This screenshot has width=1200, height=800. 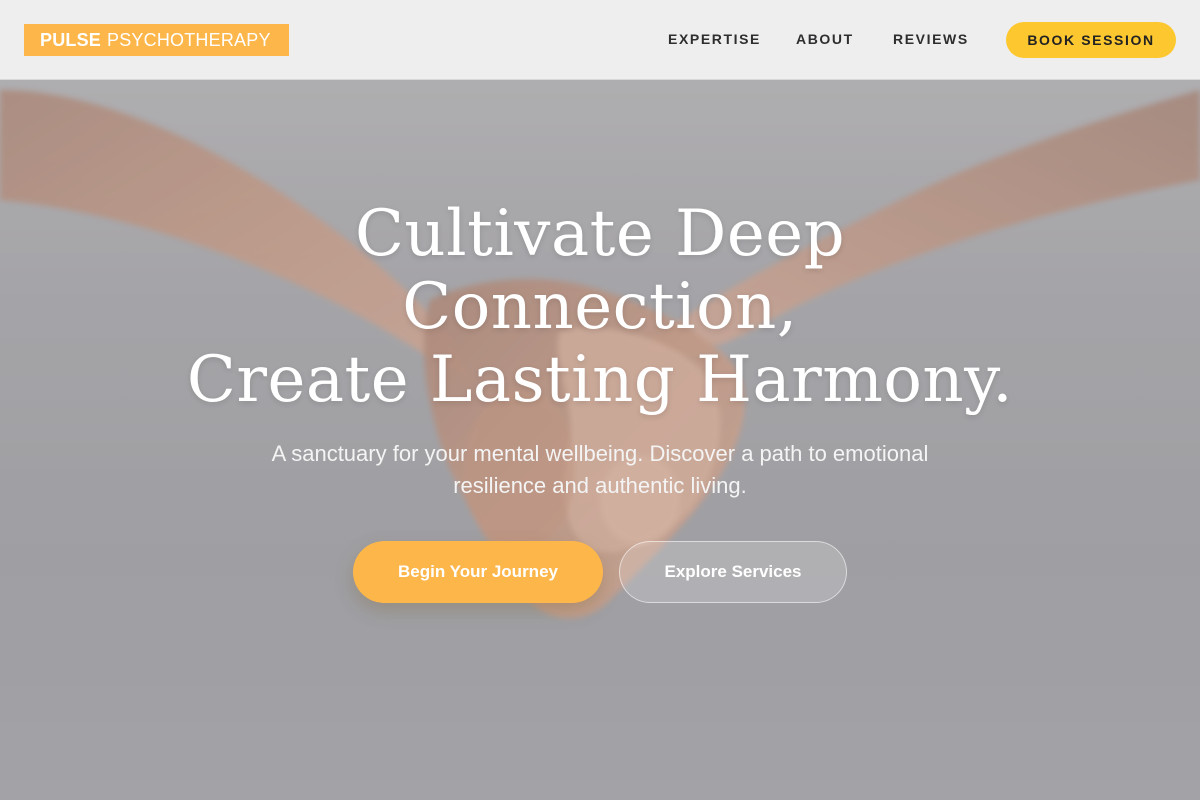 What do you see at coordinates (714, 39) in the screenshot?
I see `nav-link-expertise: EXPERTISE` at bounding box center [714, 39].